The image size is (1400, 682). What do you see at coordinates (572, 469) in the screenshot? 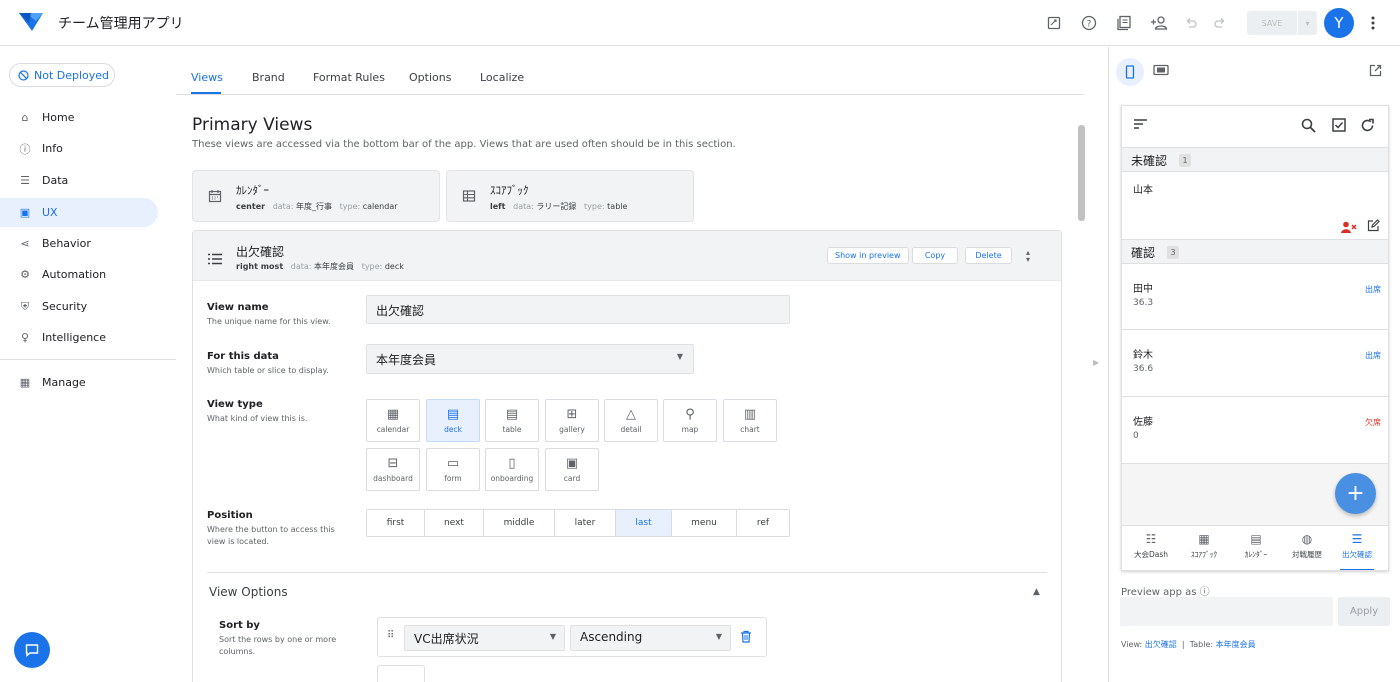
I see `view-type-card: ▣ card` at bounding box center [572, 469].